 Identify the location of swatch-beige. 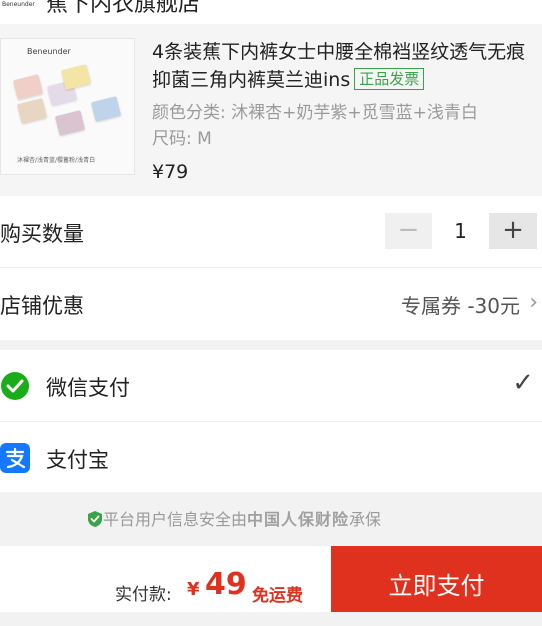
(32, 111).